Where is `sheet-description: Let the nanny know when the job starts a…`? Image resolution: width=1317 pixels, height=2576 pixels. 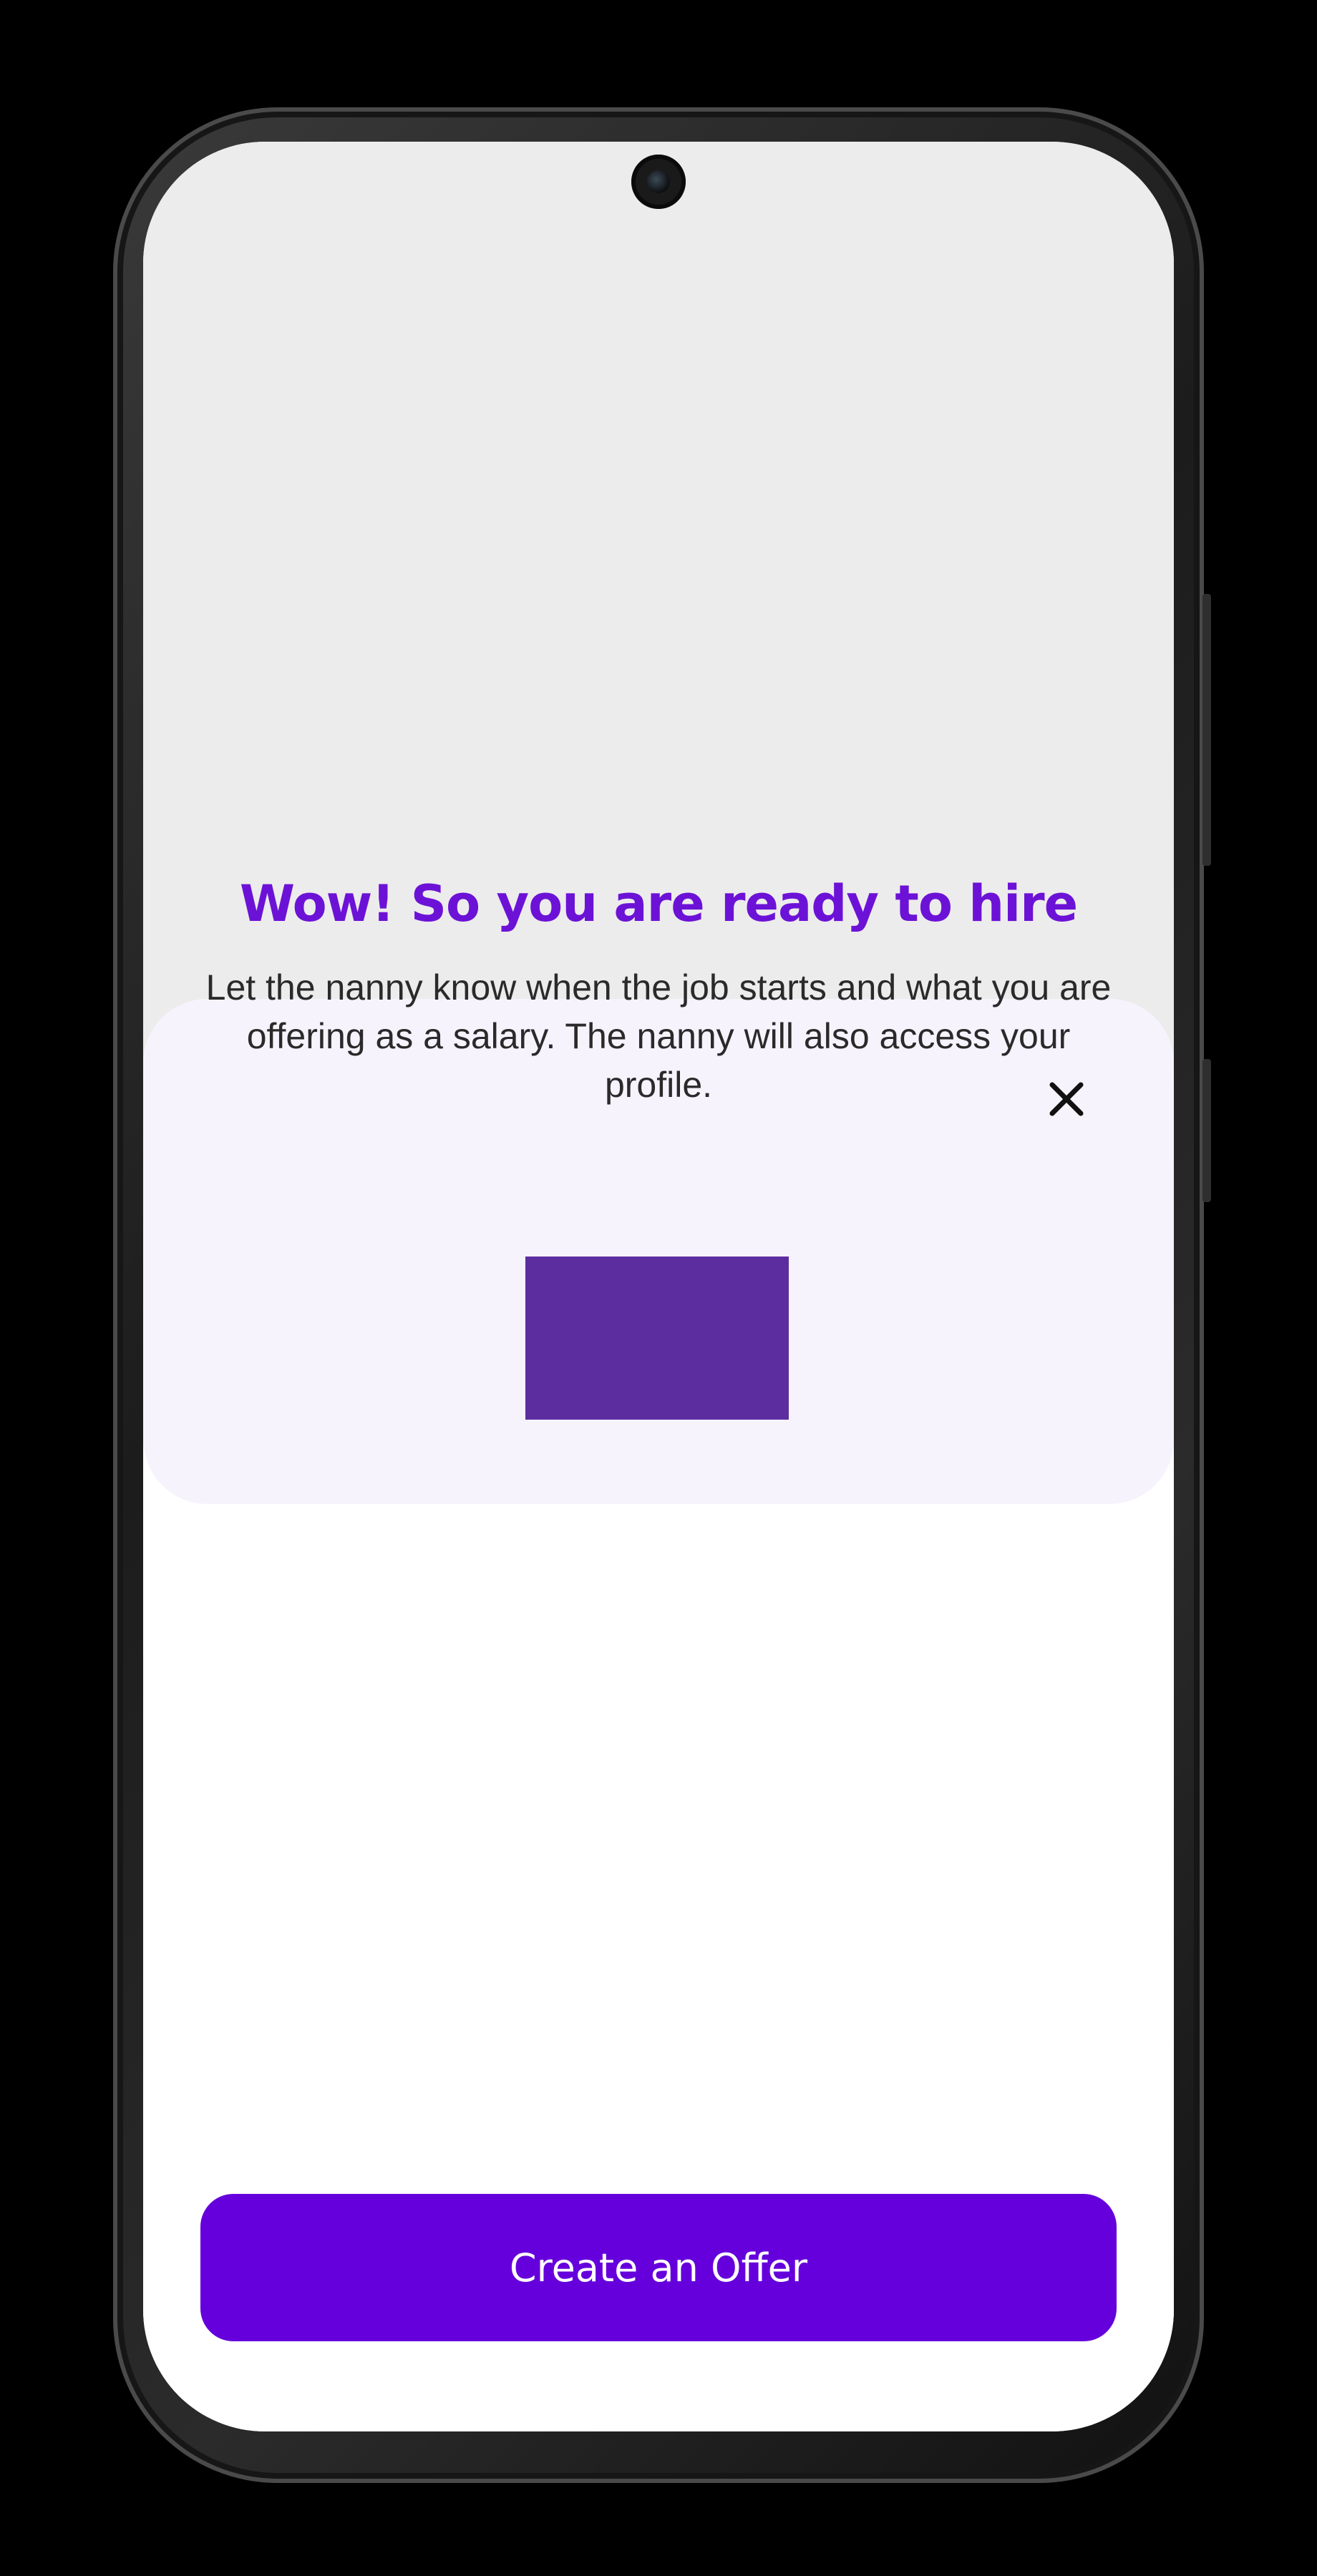
sheet-description: Let the nanny know when the job starts a… is located at coordinates (658, 1036).